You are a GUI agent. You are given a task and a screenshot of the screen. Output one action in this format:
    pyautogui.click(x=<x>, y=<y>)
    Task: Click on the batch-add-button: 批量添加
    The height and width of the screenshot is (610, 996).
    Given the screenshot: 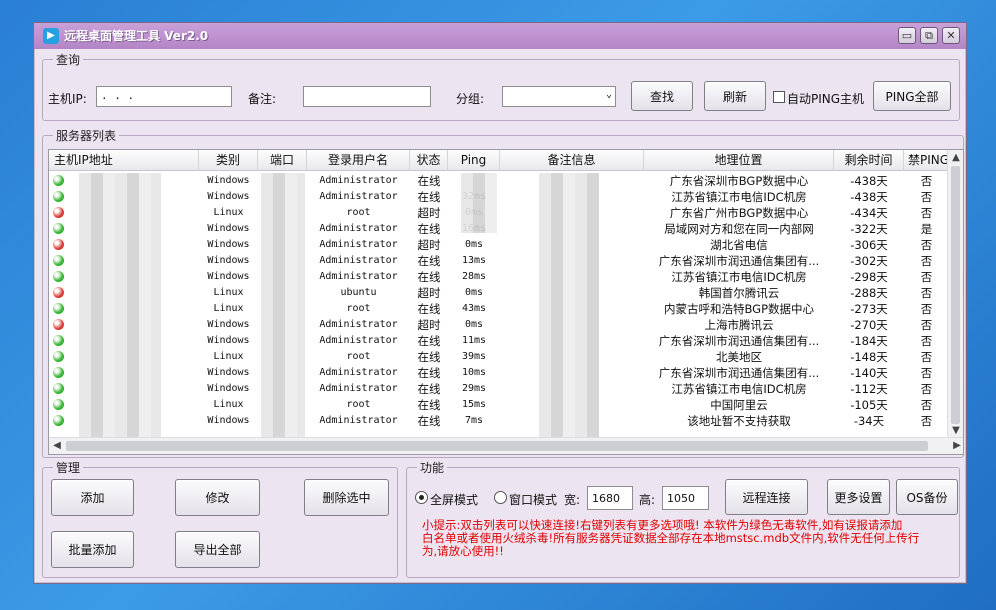 What is the action you would take?
    pyautogui.click(x=92, y=549)
    